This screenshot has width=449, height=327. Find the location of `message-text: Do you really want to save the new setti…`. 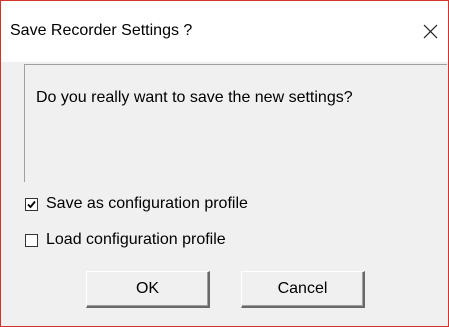

message-text: Do you really want to save the new setti… is located at coordinates (194, 97).